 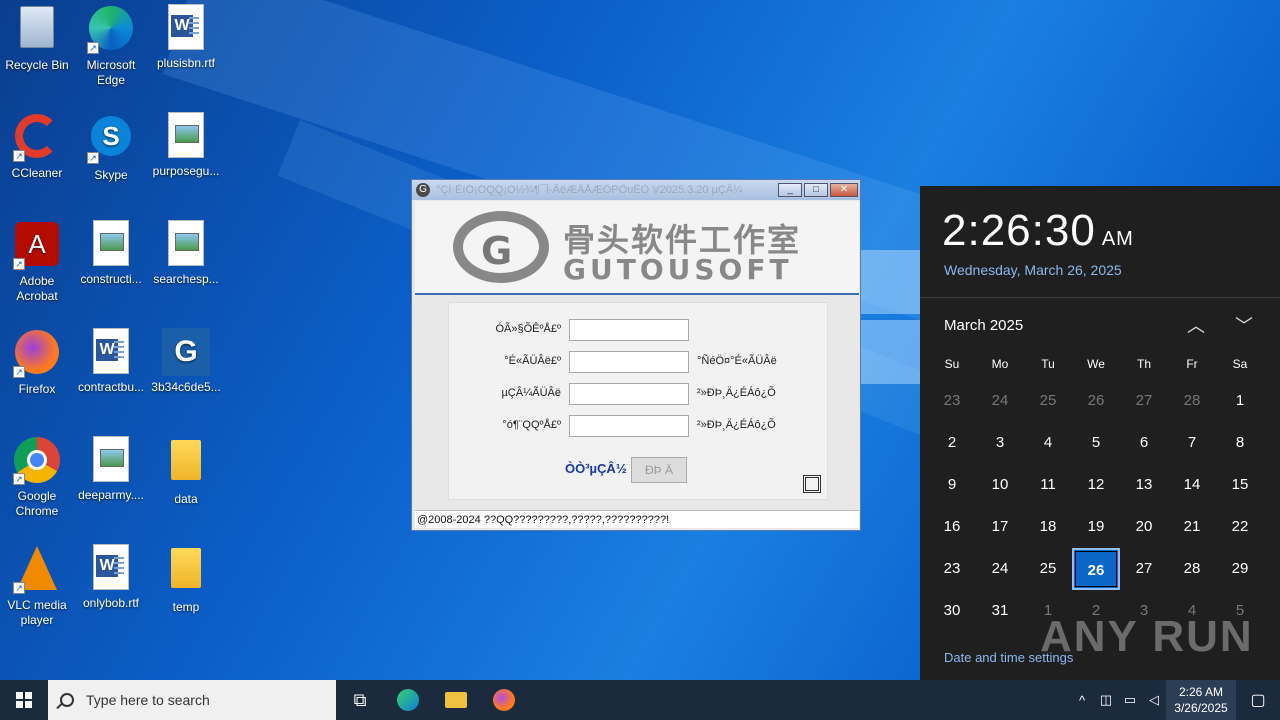 I want to click on desktop-icon: A ↗ Adobe Acrobat, so click(x=37, y=262).